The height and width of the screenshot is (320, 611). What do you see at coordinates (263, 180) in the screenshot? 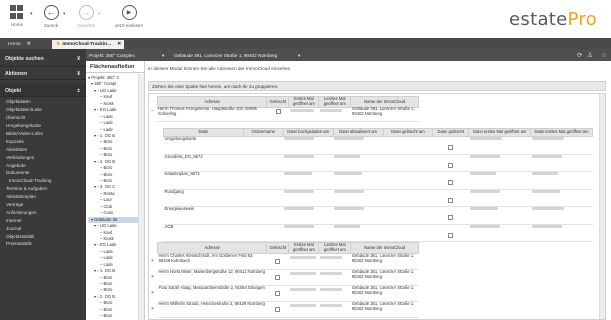
I see `folder-cell` at bounding box center [263, 180].